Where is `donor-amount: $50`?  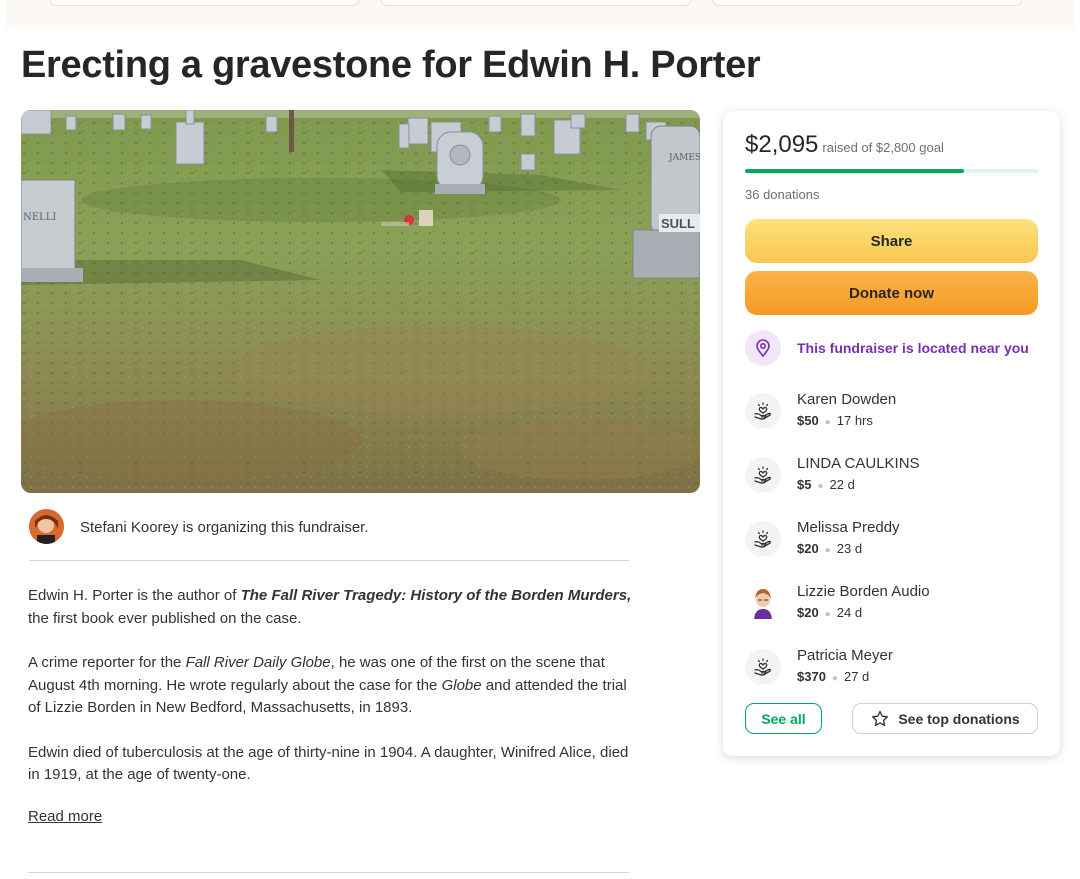 donor-amount: $50 is located at coordinates (808, 420).